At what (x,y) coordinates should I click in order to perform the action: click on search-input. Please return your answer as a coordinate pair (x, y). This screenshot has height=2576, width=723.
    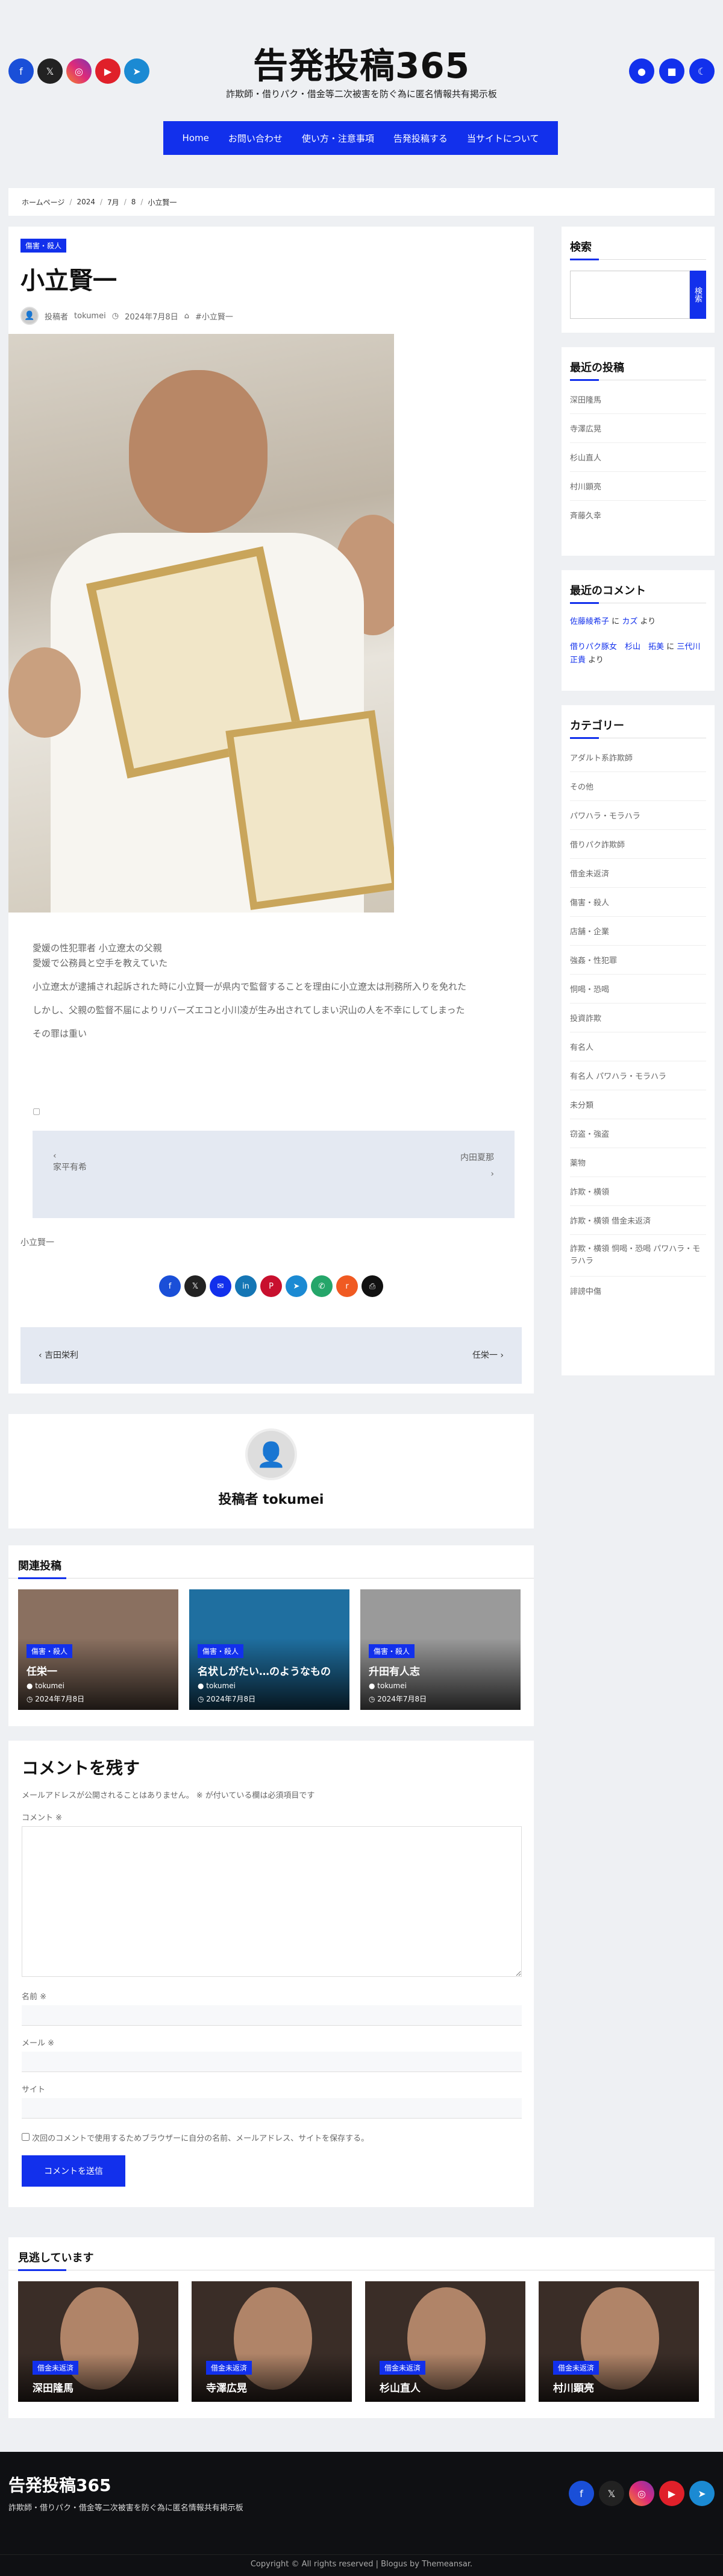
    Looking at the image, I should click on (630, 295).